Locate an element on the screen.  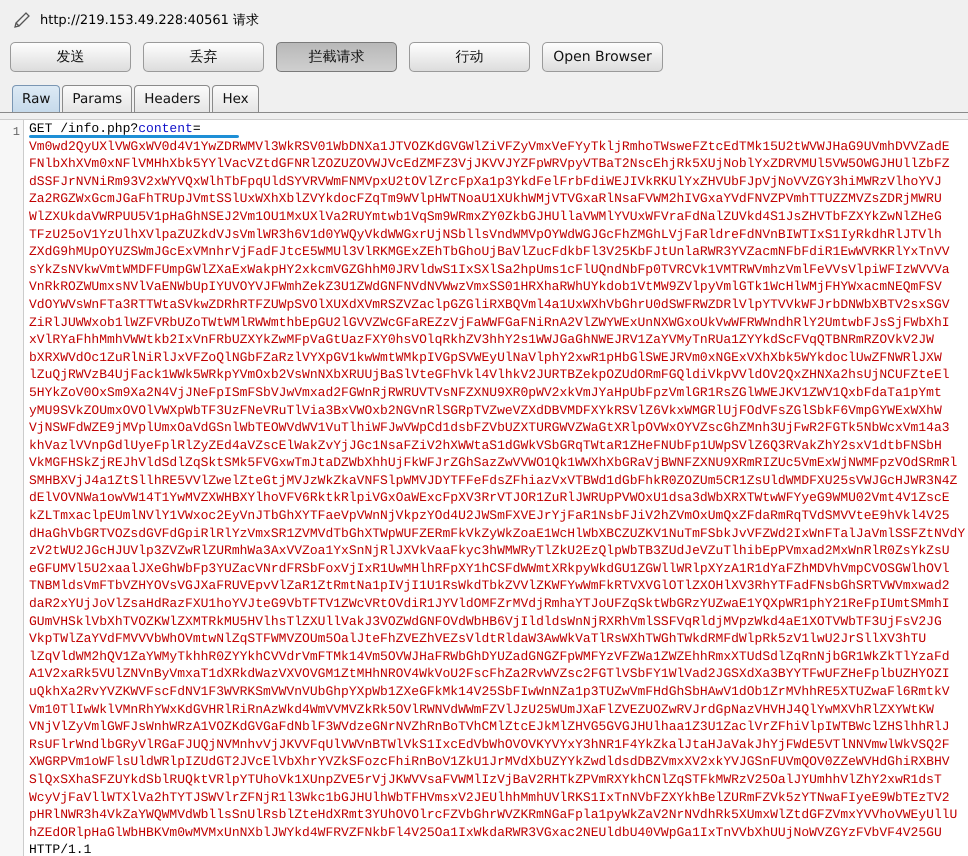
param-value-line: dHaGhVbGRTVOZsdGVFdGpiRlRlYzVmxSR1ZVMVdTbGhXTWpWUFZERmFkVkZyWkZoaE1WcHlWbXBCZUZKV1NuTmFSbkJvVFZWd2IxWnFTalJaVmlSSFZtNVdY is located at coordinates (497, 533).